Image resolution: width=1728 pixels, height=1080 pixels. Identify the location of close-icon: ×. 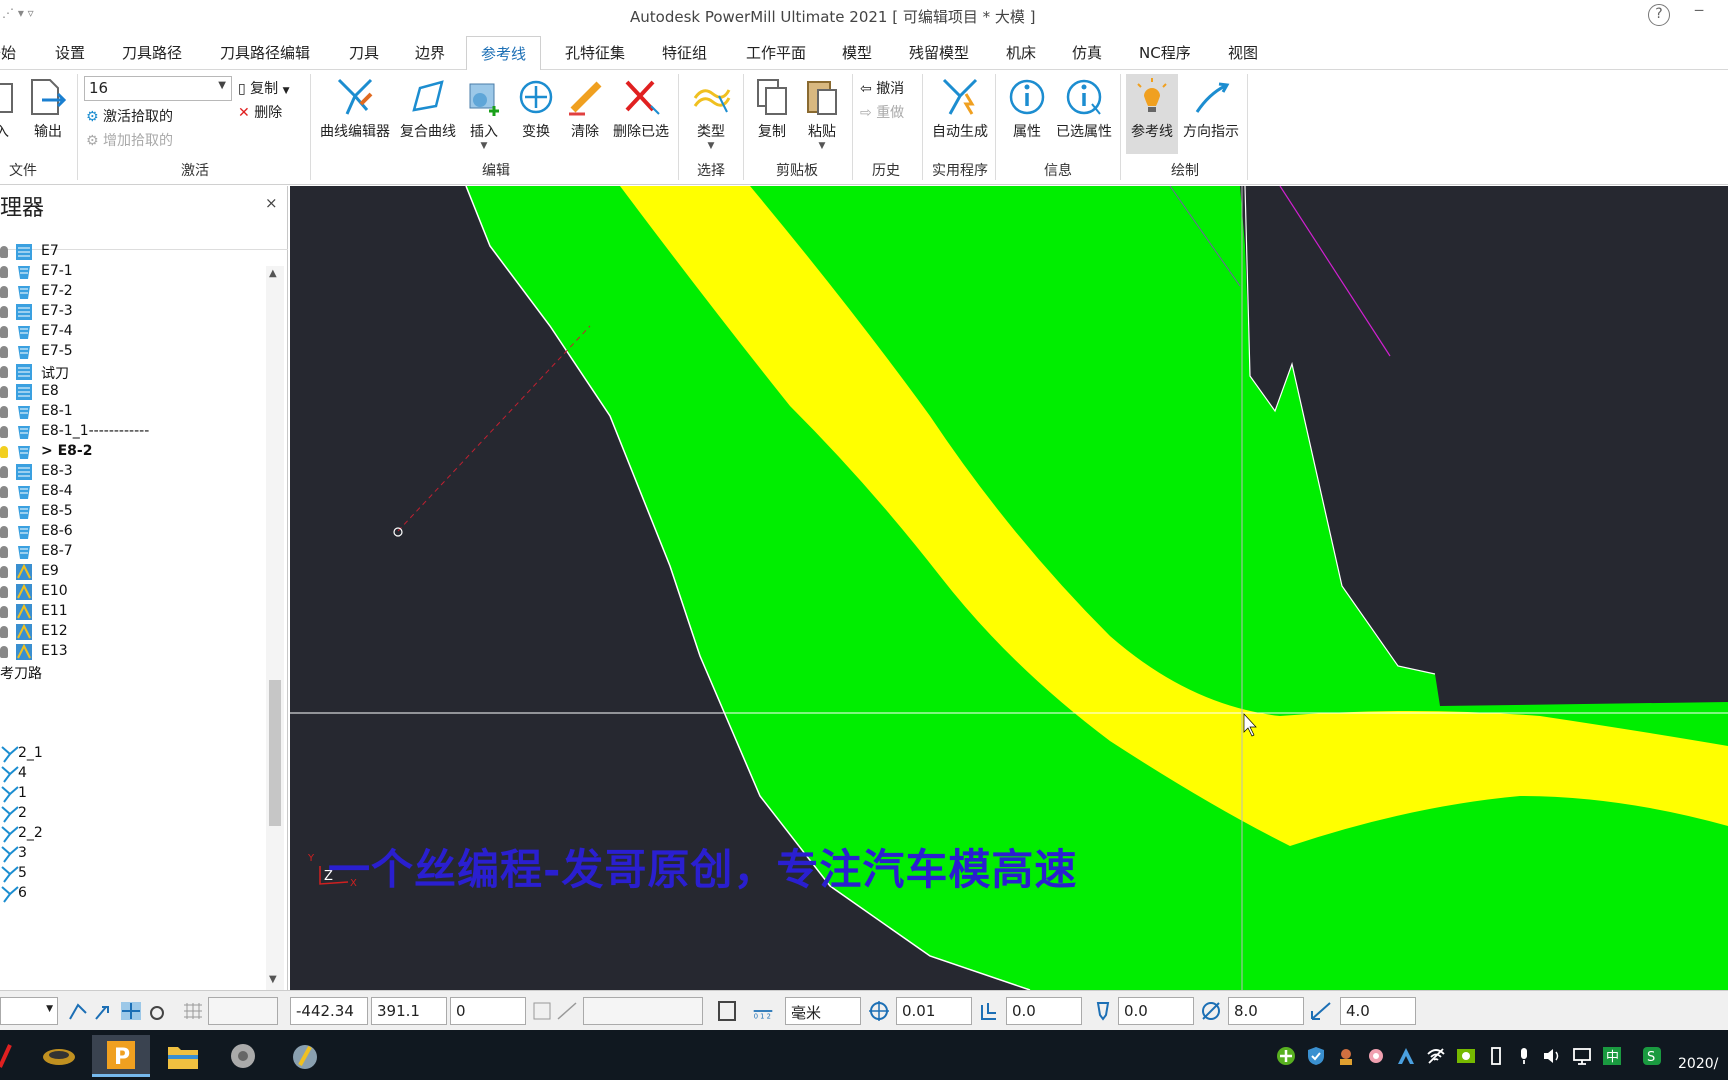
(271, 203).